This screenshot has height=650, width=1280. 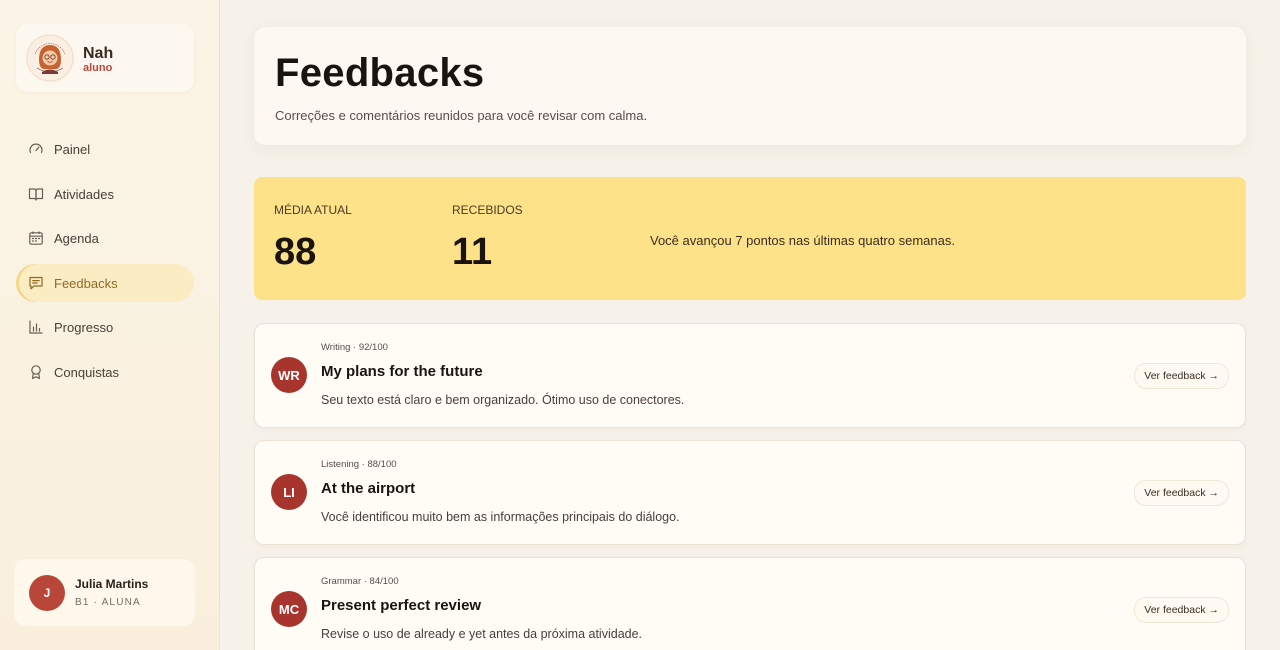 I want to click on sidebar-item-conquistas: Conquistas, so click(x=105, y=372).